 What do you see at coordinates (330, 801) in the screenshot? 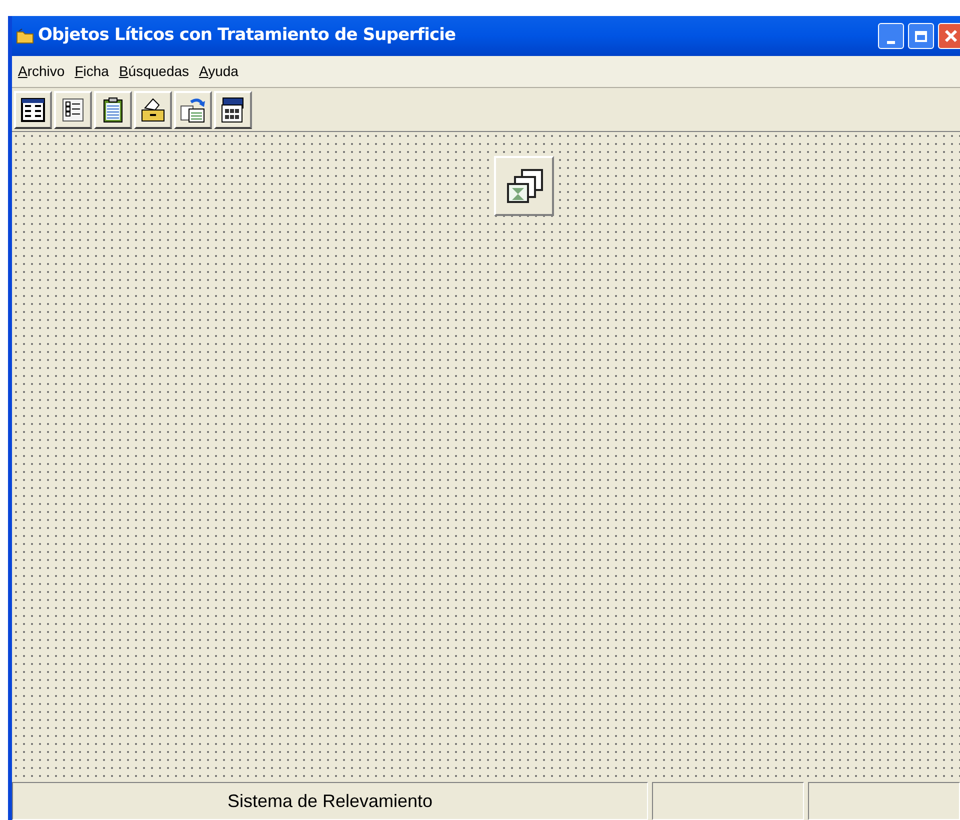
I see `status-panel: Sistema de Relevamiento` at bounding box center [330, 801].